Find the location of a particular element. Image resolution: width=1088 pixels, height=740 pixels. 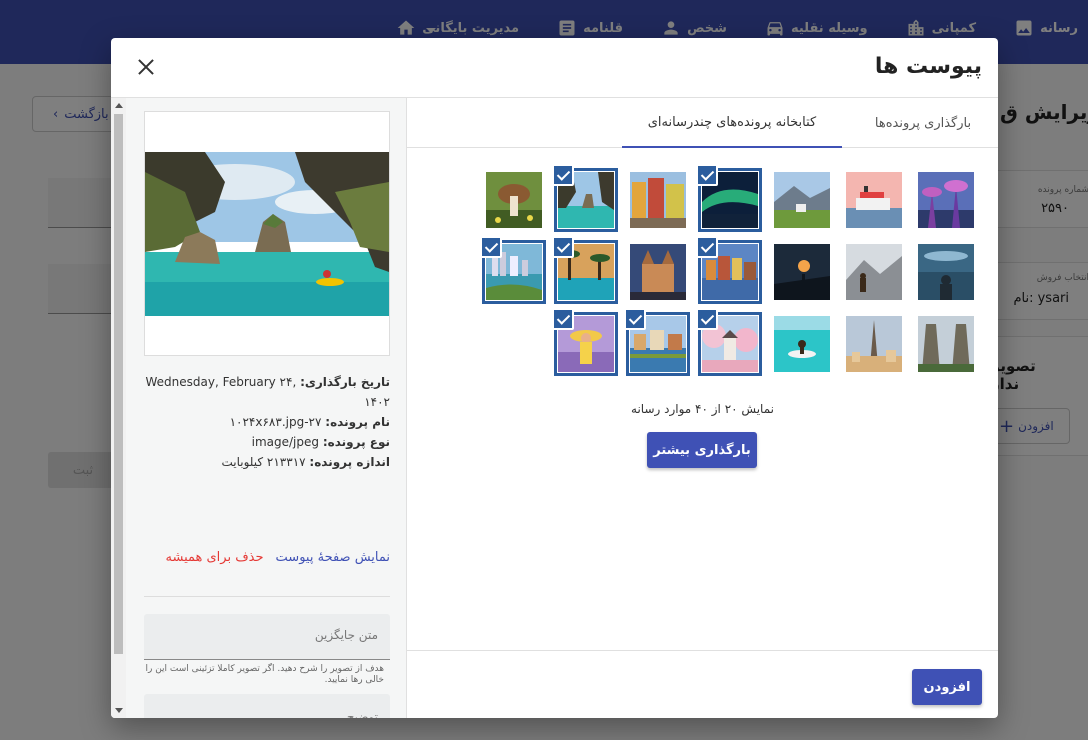

media-thumbnail-sunset-silhouette is located at coordinates (802, 272).